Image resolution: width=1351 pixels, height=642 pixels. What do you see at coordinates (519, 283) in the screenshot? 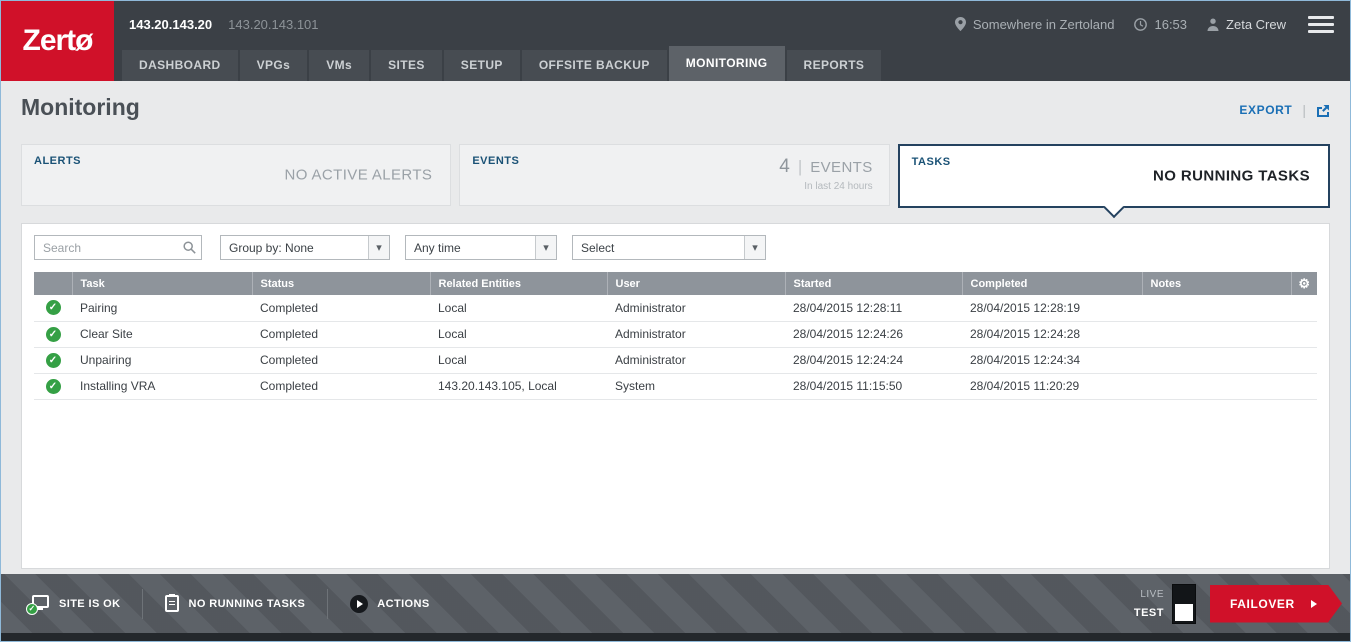
I see `column-related-entities: Related Entities` at bounding box center [519, 283].